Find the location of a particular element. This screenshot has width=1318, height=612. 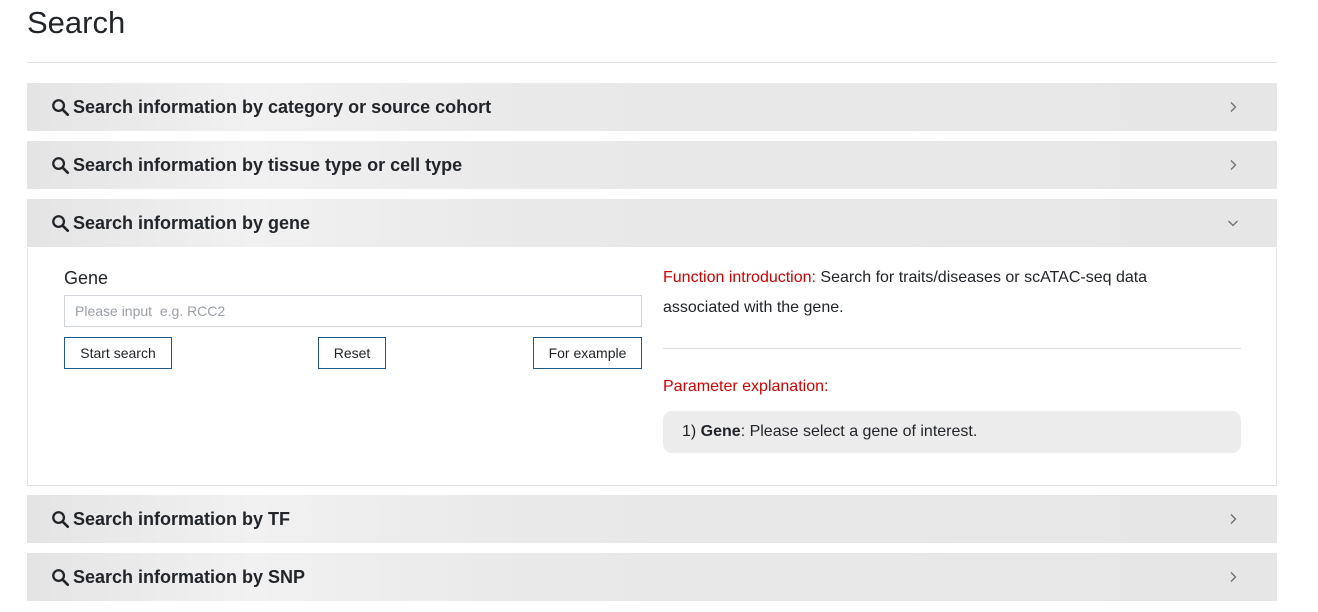

panel-header-gene: Search information by gene is located at coordinates (652, 223).